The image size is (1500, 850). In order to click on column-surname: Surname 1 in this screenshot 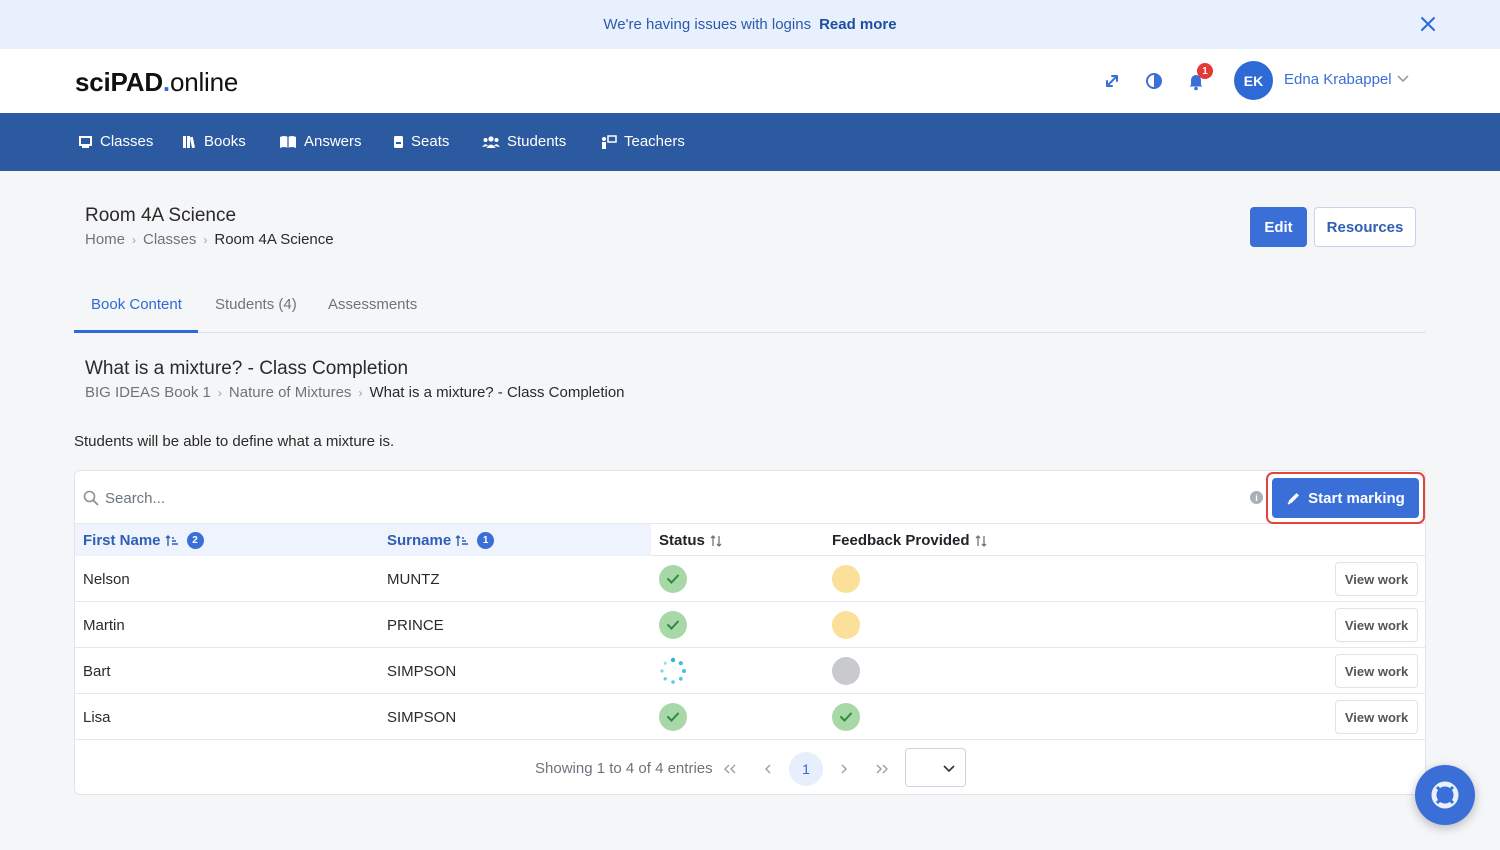, I will do `click(441, 540)`.